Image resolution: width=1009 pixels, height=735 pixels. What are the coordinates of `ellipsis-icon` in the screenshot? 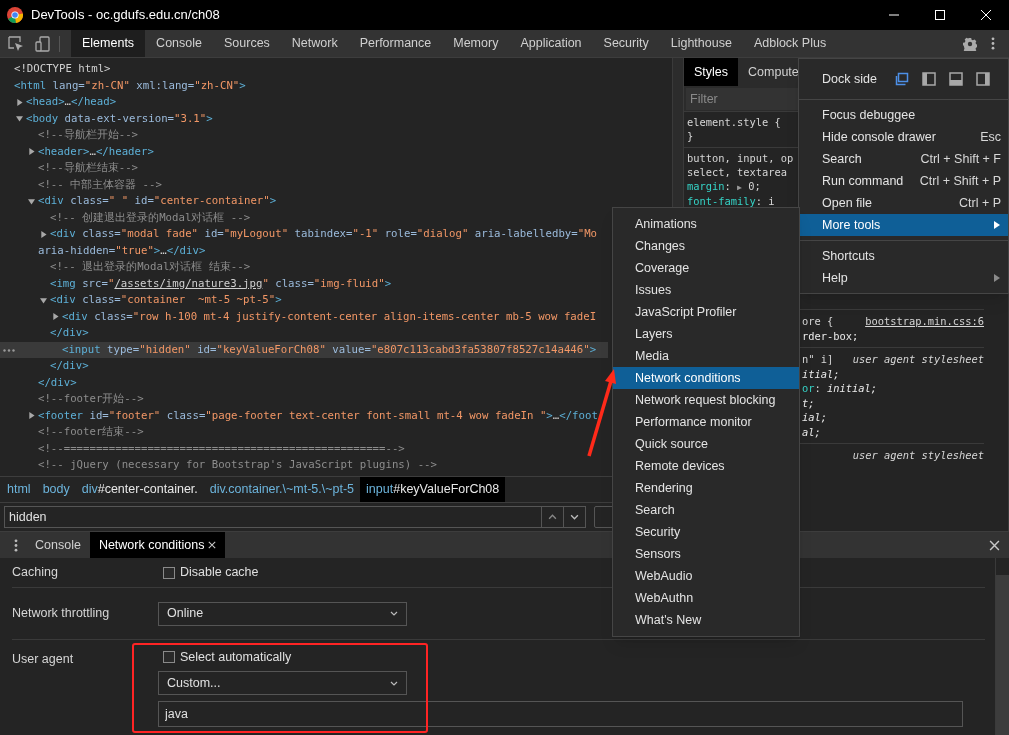 It's located at (9, 350).